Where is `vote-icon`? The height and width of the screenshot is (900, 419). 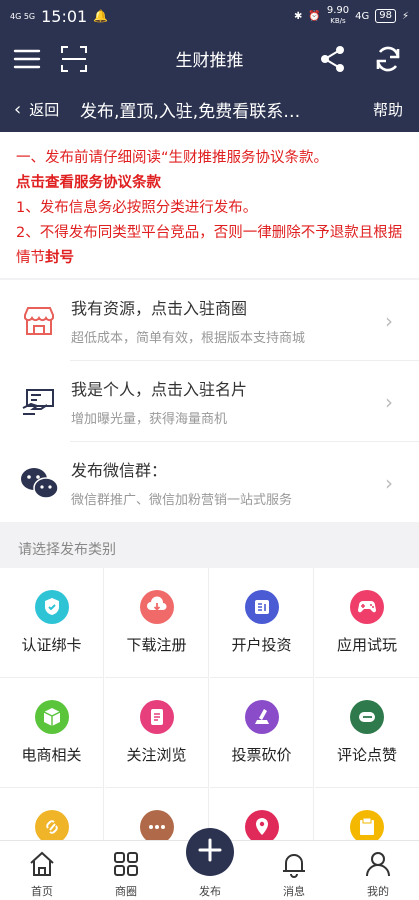 vote-icon is located at coordinates (261, 717).